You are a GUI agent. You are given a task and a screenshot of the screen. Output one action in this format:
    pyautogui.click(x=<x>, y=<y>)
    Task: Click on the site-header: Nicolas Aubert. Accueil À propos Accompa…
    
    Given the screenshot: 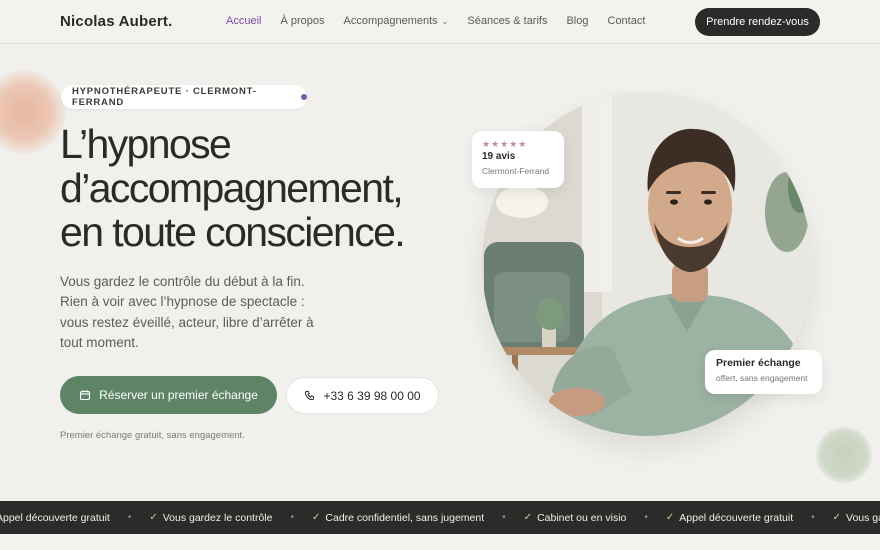 What is the action you would take?
    pyautogui.click(x=440, y=22)
    